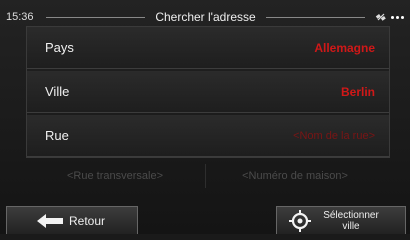 The image size is (410, 240). What do you see at coordinates (20, 17) in the screenshot?
I see `clock-time: 15:36` at bounding box center [20, 17].